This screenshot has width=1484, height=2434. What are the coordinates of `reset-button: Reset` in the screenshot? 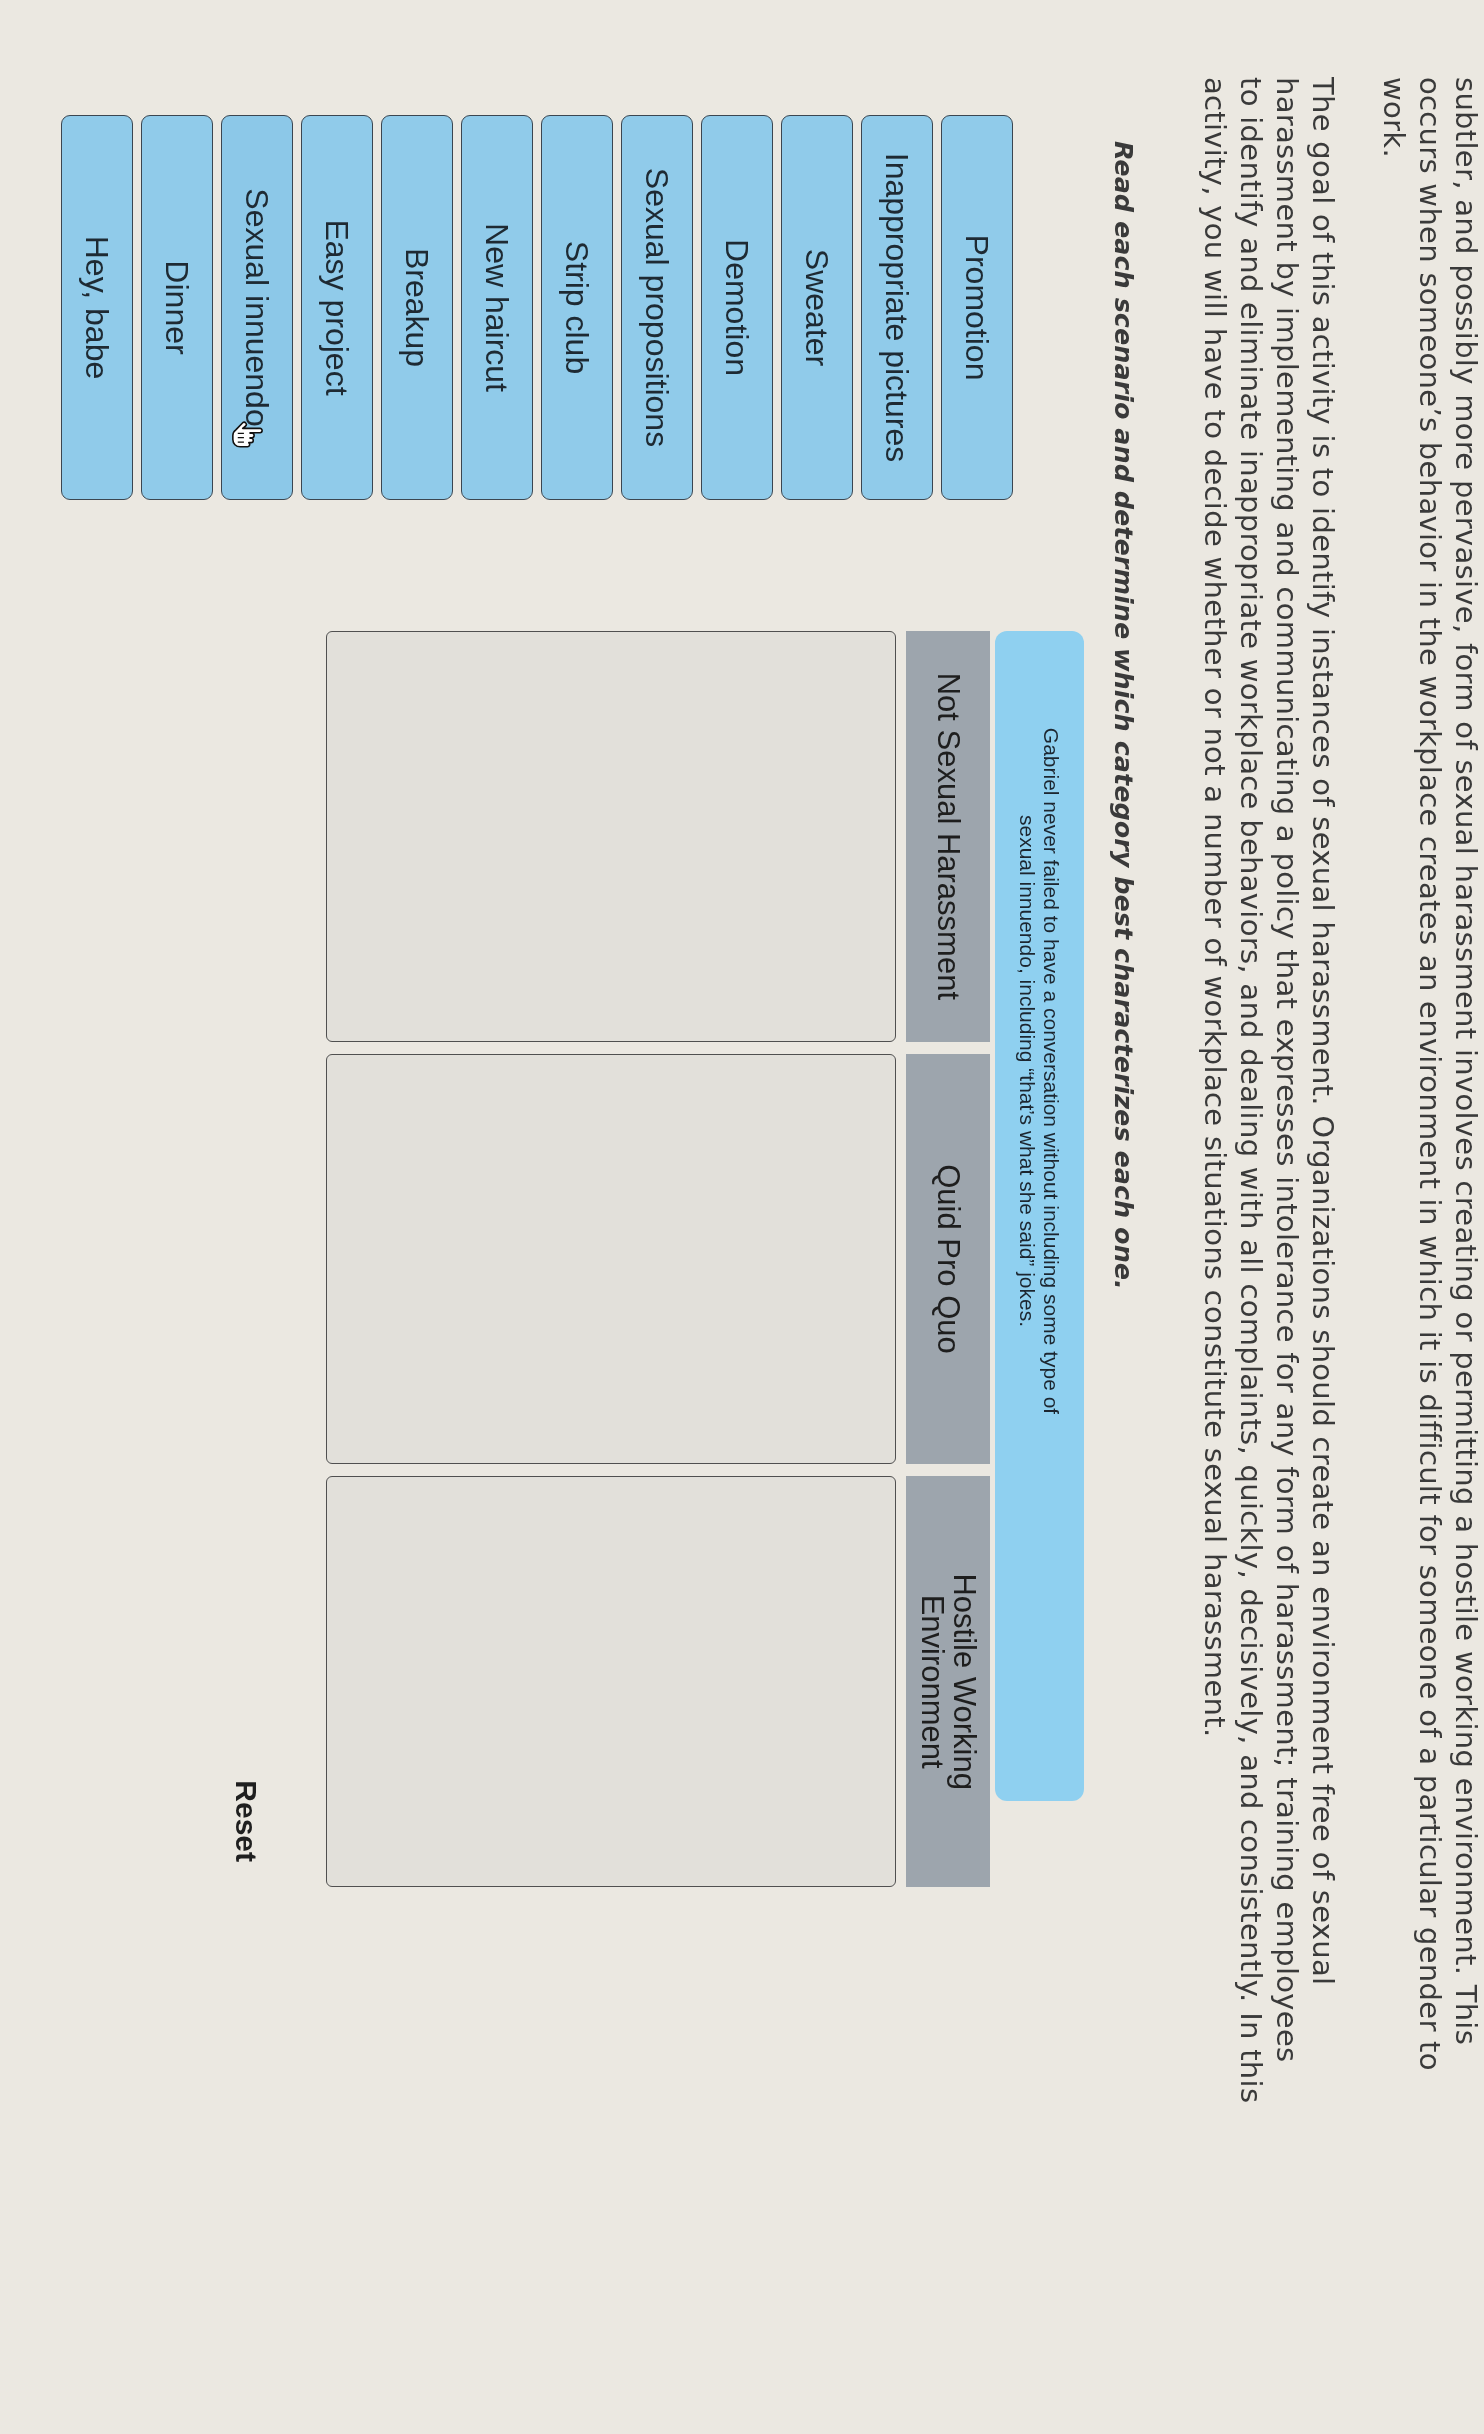 It's located at (246, 1821).